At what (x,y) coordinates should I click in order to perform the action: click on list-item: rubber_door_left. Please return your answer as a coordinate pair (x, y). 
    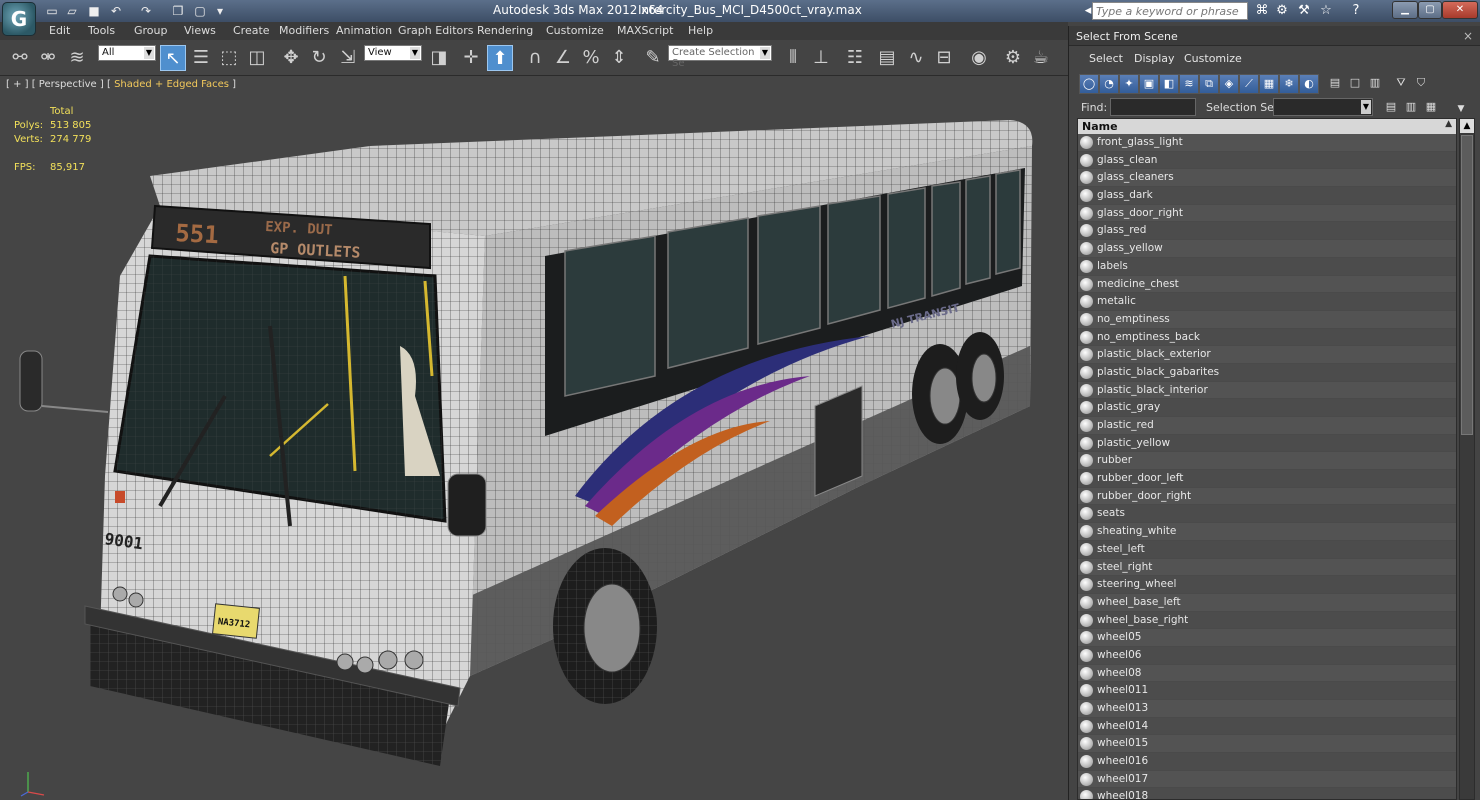
    Looking at the image, I should click on (1267, 479).